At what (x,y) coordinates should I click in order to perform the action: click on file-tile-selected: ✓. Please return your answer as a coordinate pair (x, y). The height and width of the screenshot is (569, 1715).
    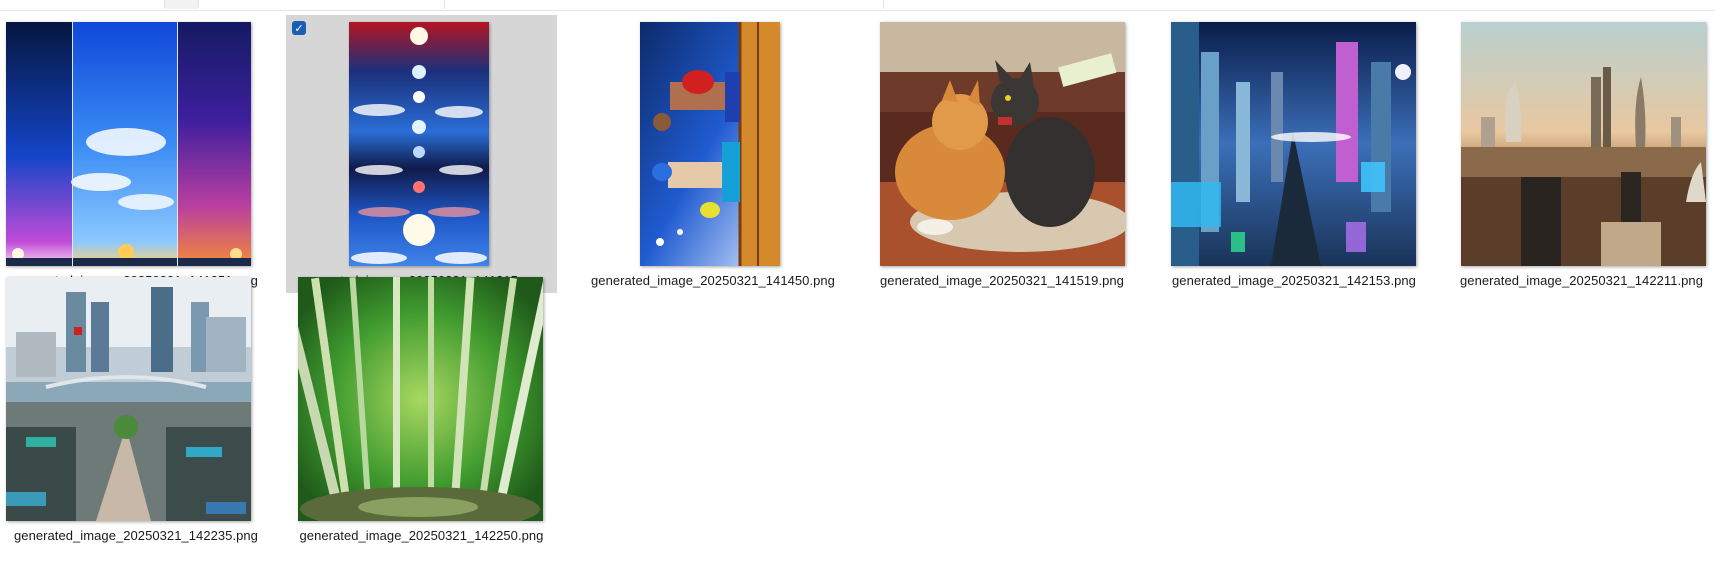
    Looking at the image, I should click on (421, 154).